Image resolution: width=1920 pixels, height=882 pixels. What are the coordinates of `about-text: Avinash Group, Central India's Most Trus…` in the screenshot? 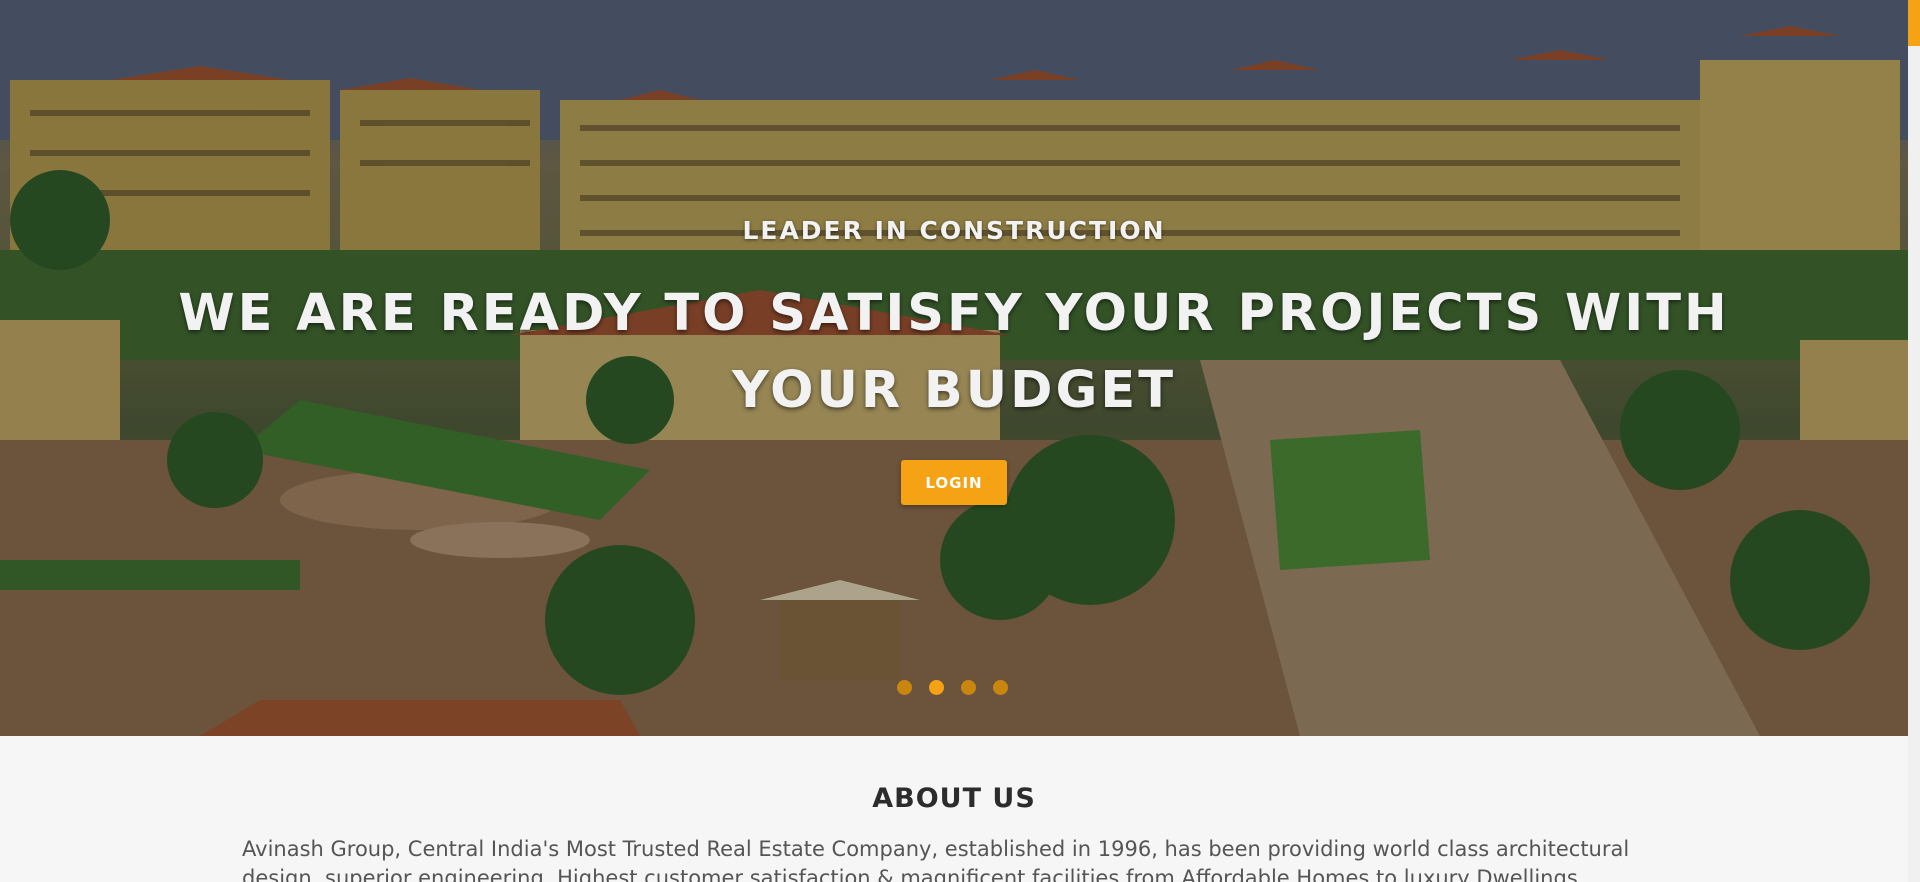 It's located at (936, 859).